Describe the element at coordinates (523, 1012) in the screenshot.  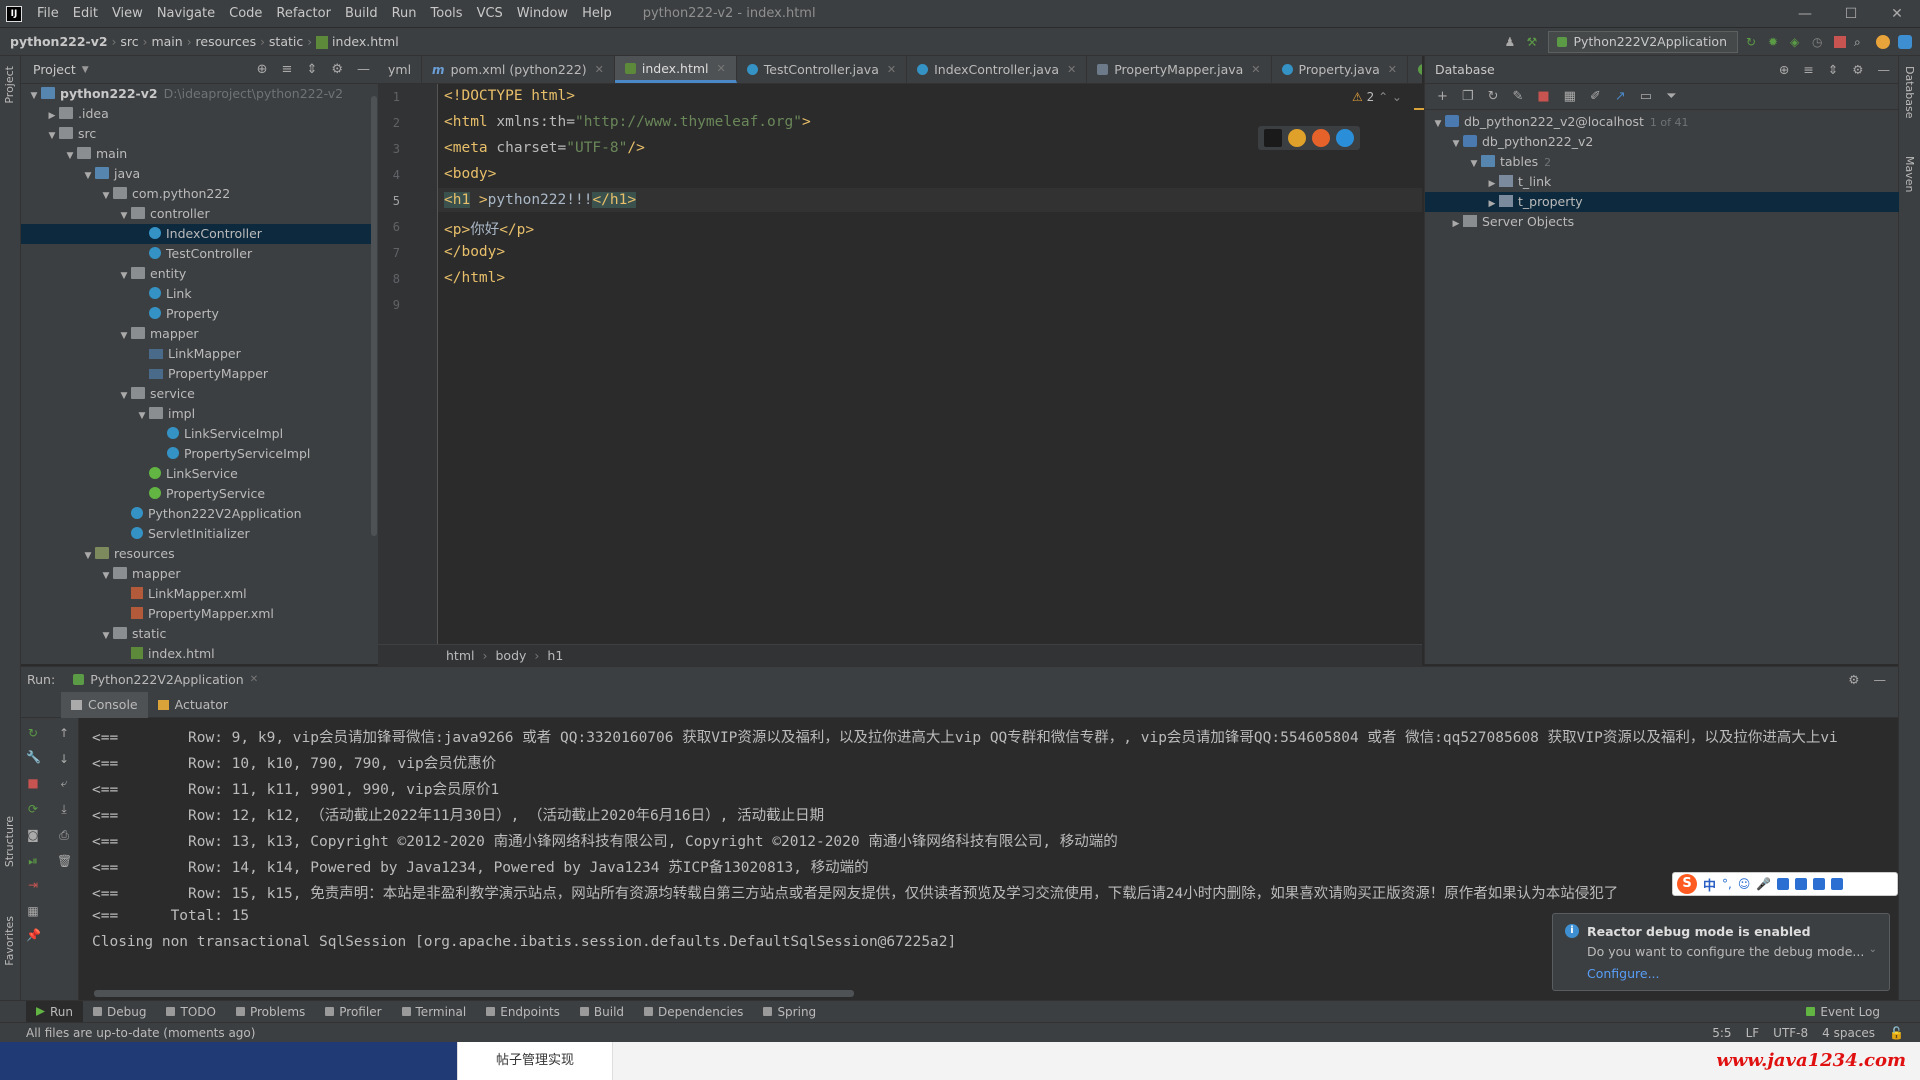
I see `tool-window-endpoints: Endpoints` at that location.